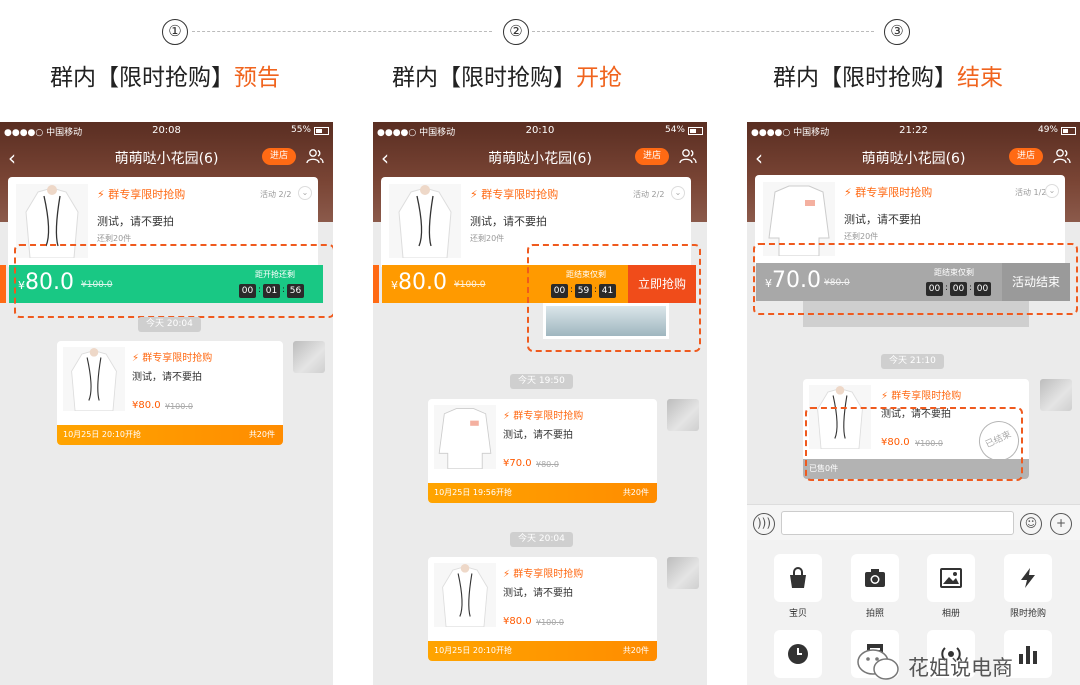 The height and width of the screenshot is (685, 1080). What do you see at coordinates (517, 463) in the screenshot?
I see `sale-price: ¥70.0` at bounding box center [517, 463].